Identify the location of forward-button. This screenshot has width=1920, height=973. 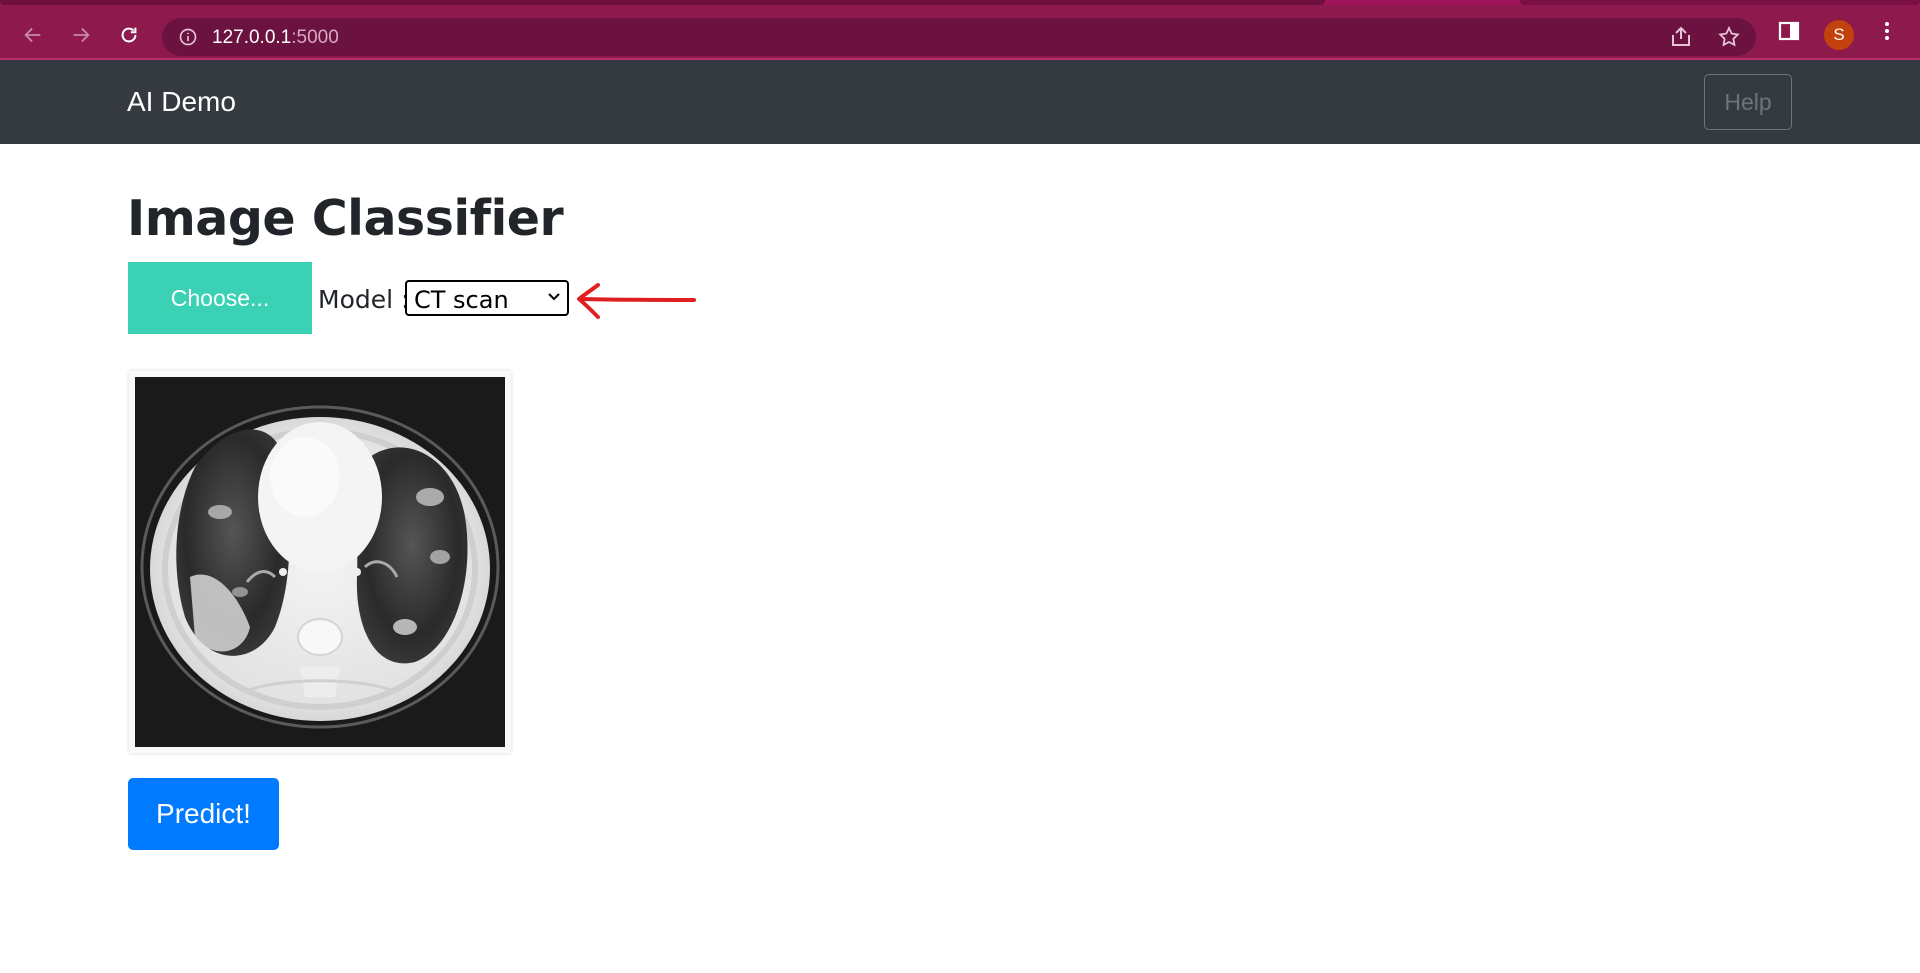
(81, 35).